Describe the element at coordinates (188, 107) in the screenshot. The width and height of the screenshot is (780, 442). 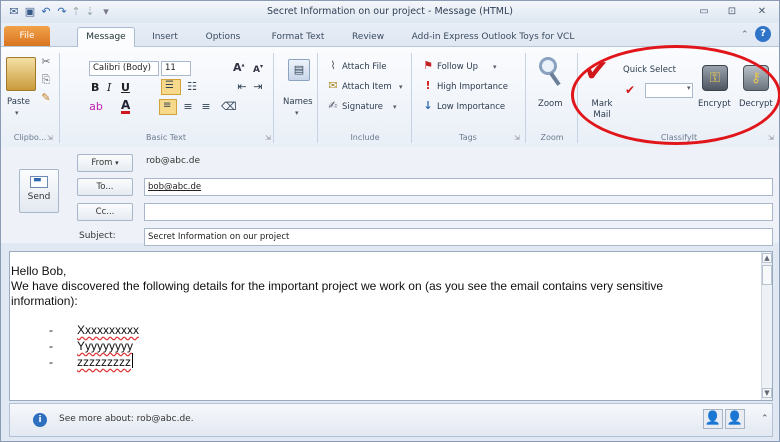
I see `align-center-icon: ≡` at that location.